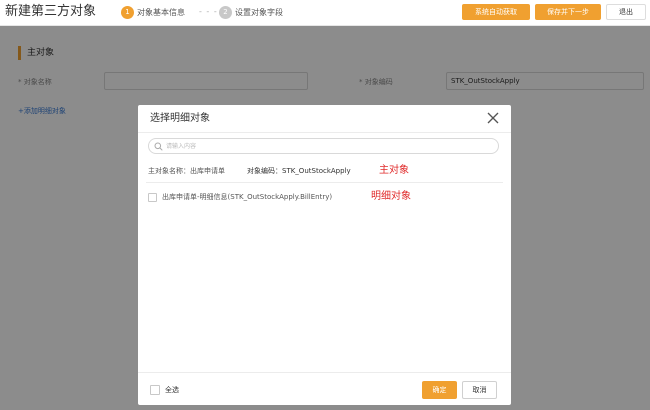 The width and height of the screenshot is (650, 410). I want to click on select-all: 全选, so click(164, 390).